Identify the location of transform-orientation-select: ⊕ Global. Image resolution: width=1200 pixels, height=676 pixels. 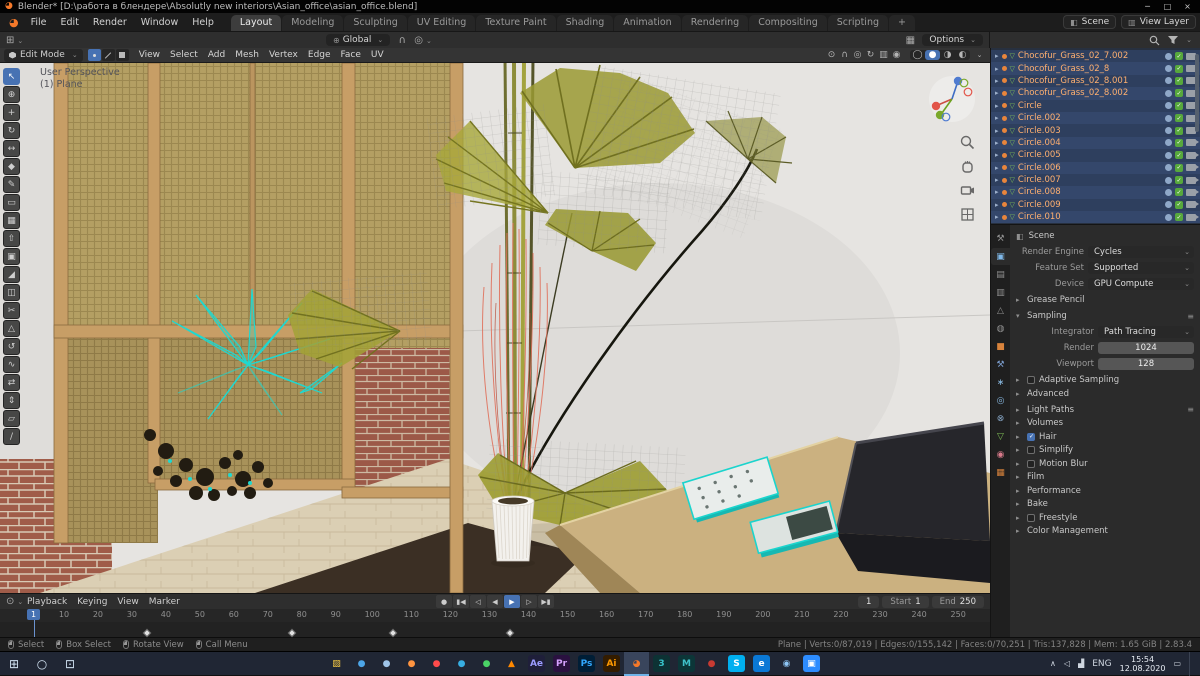
(358, 40).